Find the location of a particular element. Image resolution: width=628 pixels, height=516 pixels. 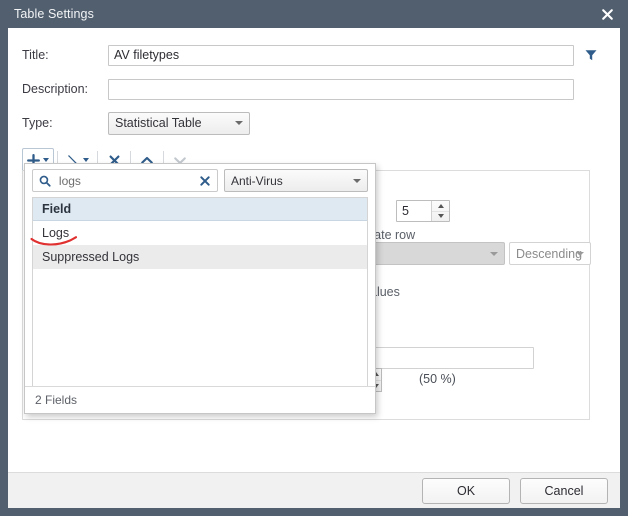

titlebar: Table Settings is located at coordinates (314, 14).